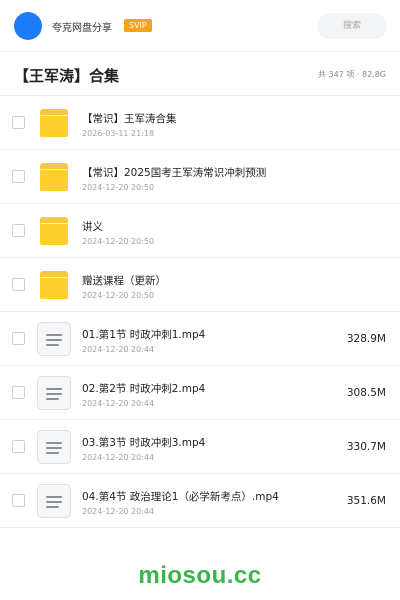 The width and height of the screenshot is (400, 600). Describe the element at coordinates (200, 74) in the screenshot. I see `share-header: 【王军涛】合集 共 347 项 · 82.8G` at that location.